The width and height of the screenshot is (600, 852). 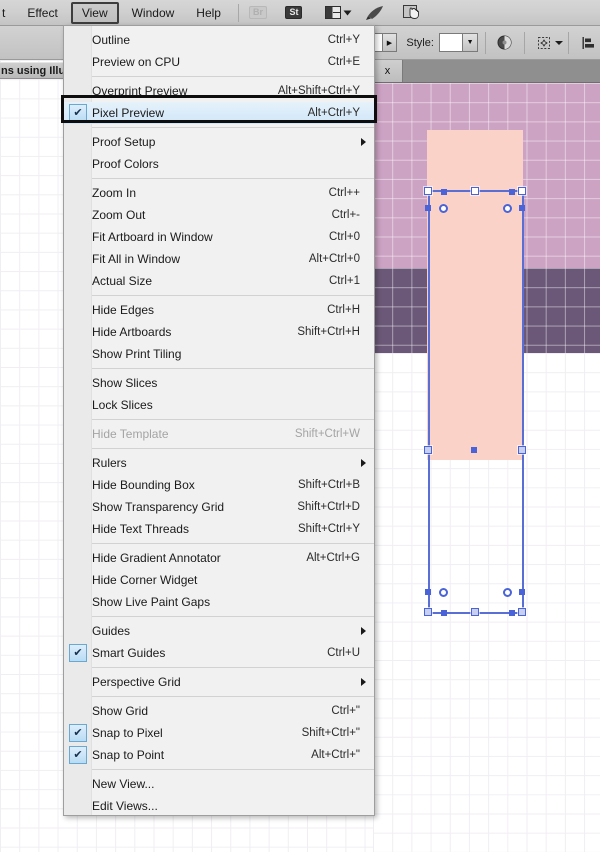 What do you see at coordinates (475, 295) in the screenshot?
I see `selected-rounded-rectangle` at bounding box center [475, 295].